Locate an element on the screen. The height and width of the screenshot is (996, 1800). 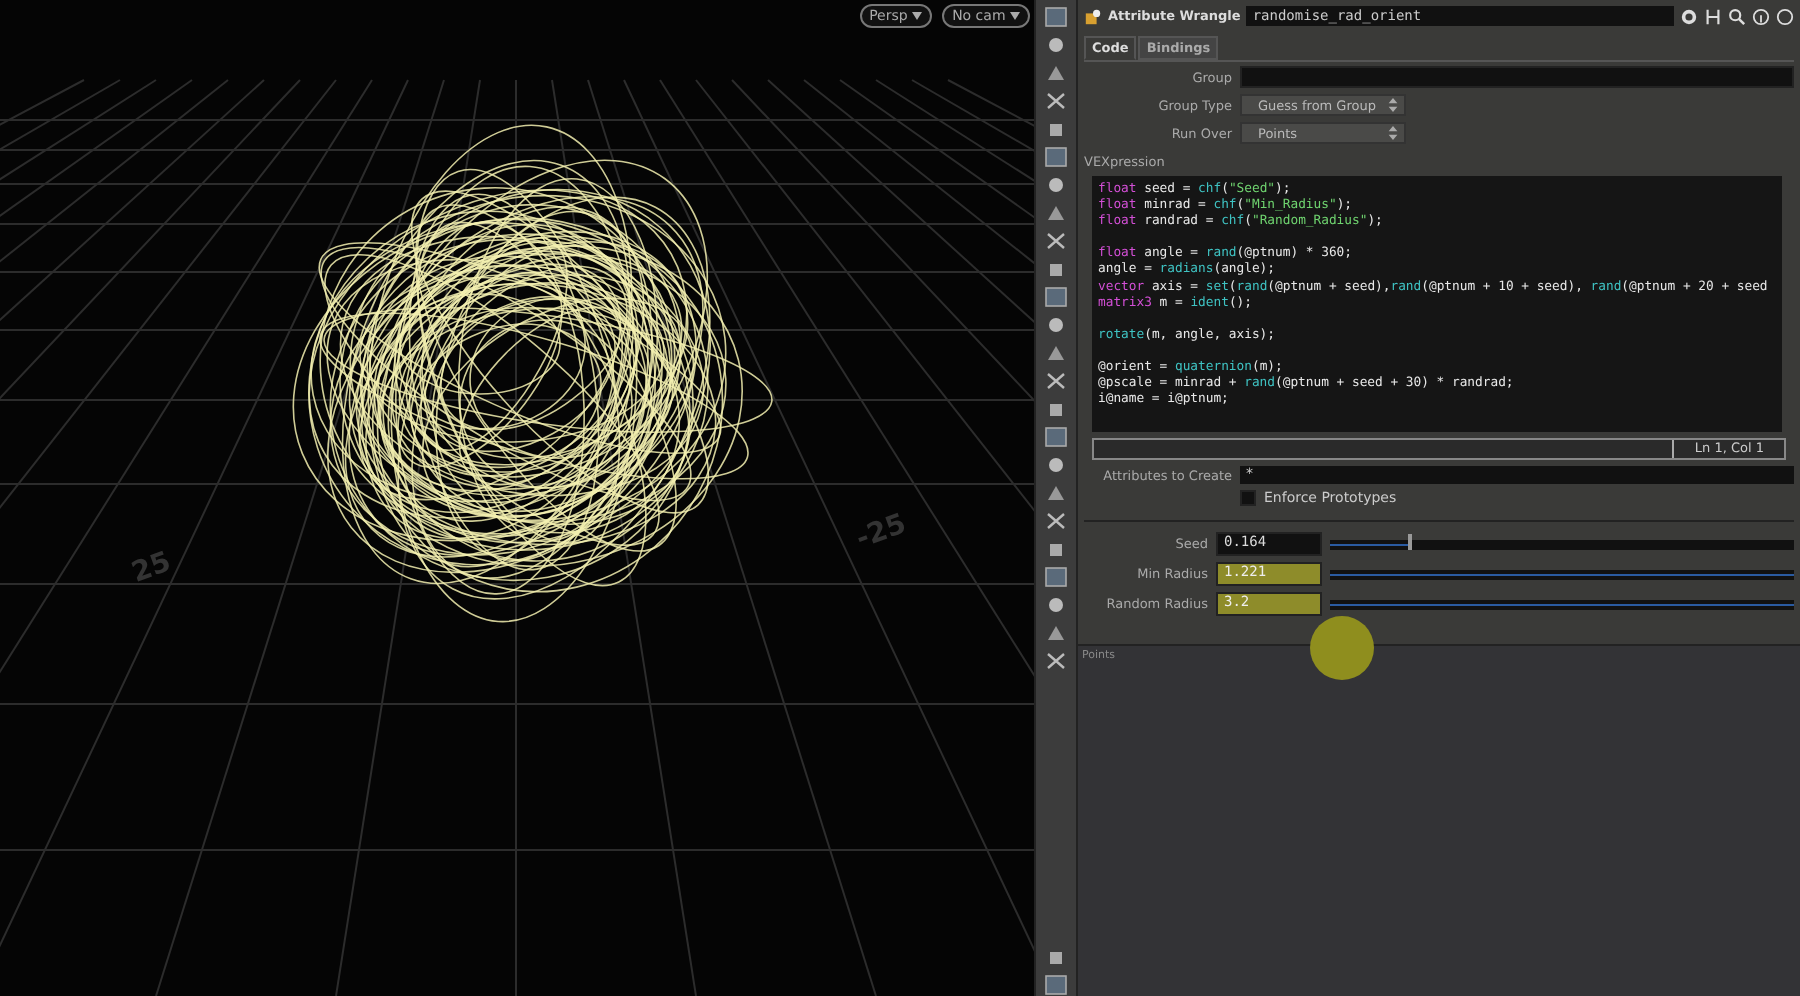
slider-handle is located at coordinates (1410, 541).